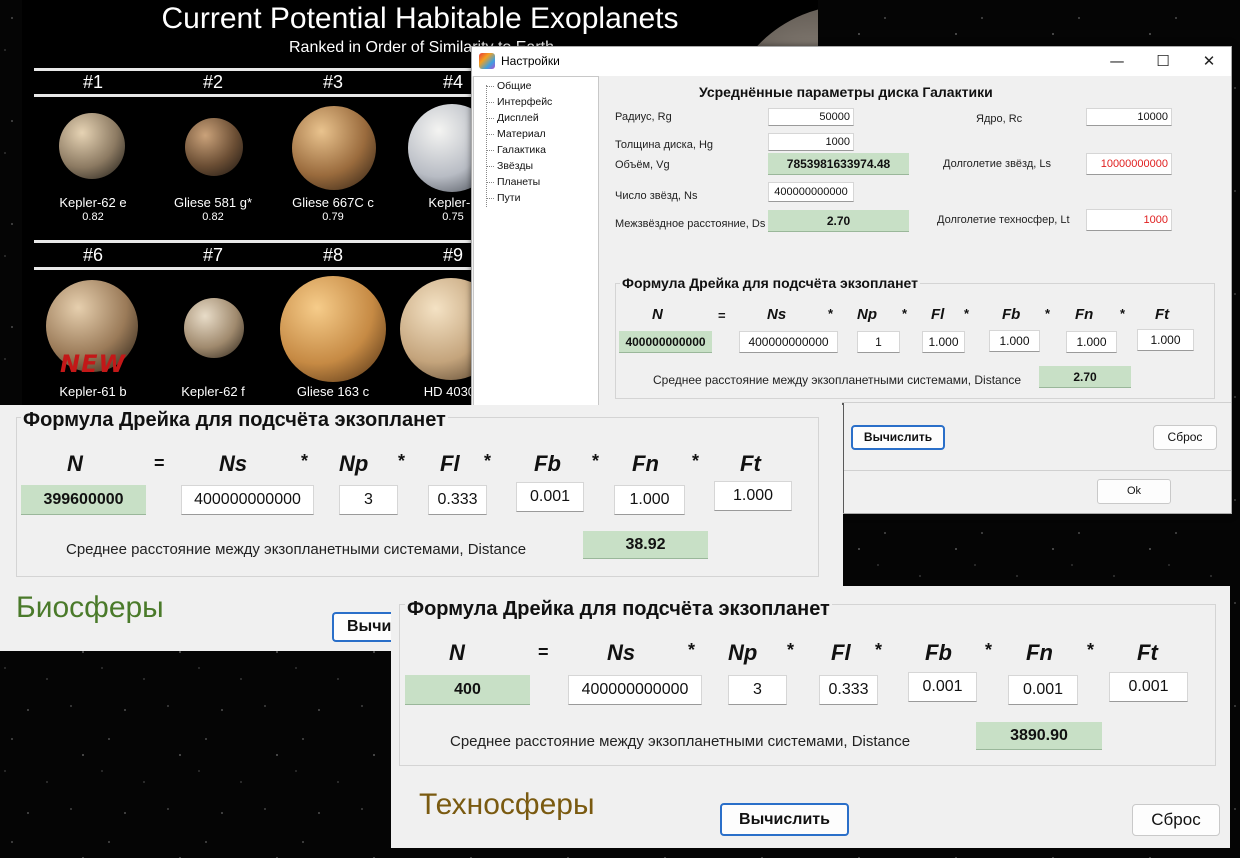  What do you see at coordinates (811, 192) in the screenshot?
I see `stars-count-field: 400000000000` at bounding box center [811, 192].